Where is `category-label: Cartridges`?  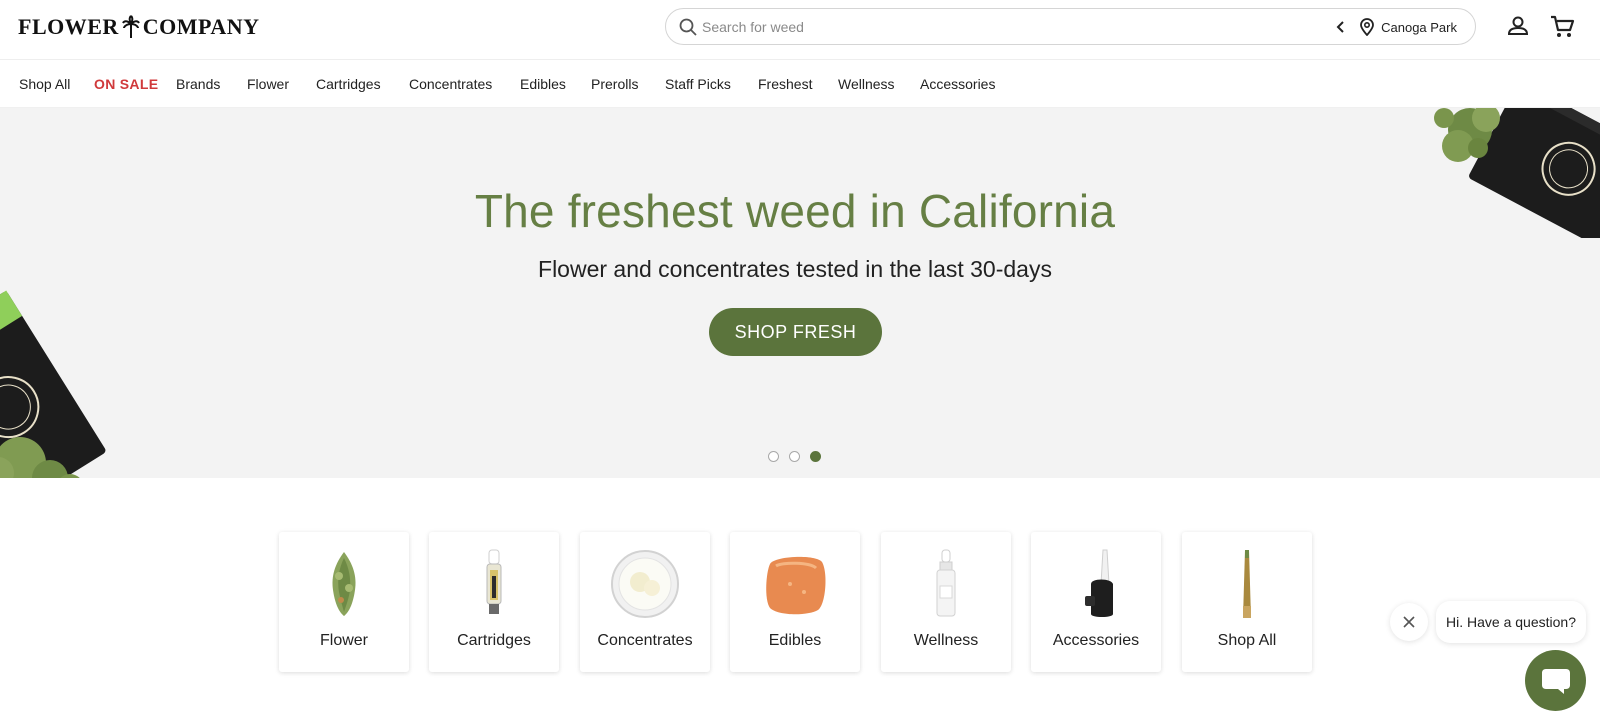 category-label: Cartridges is located at coordinates (494, 640).